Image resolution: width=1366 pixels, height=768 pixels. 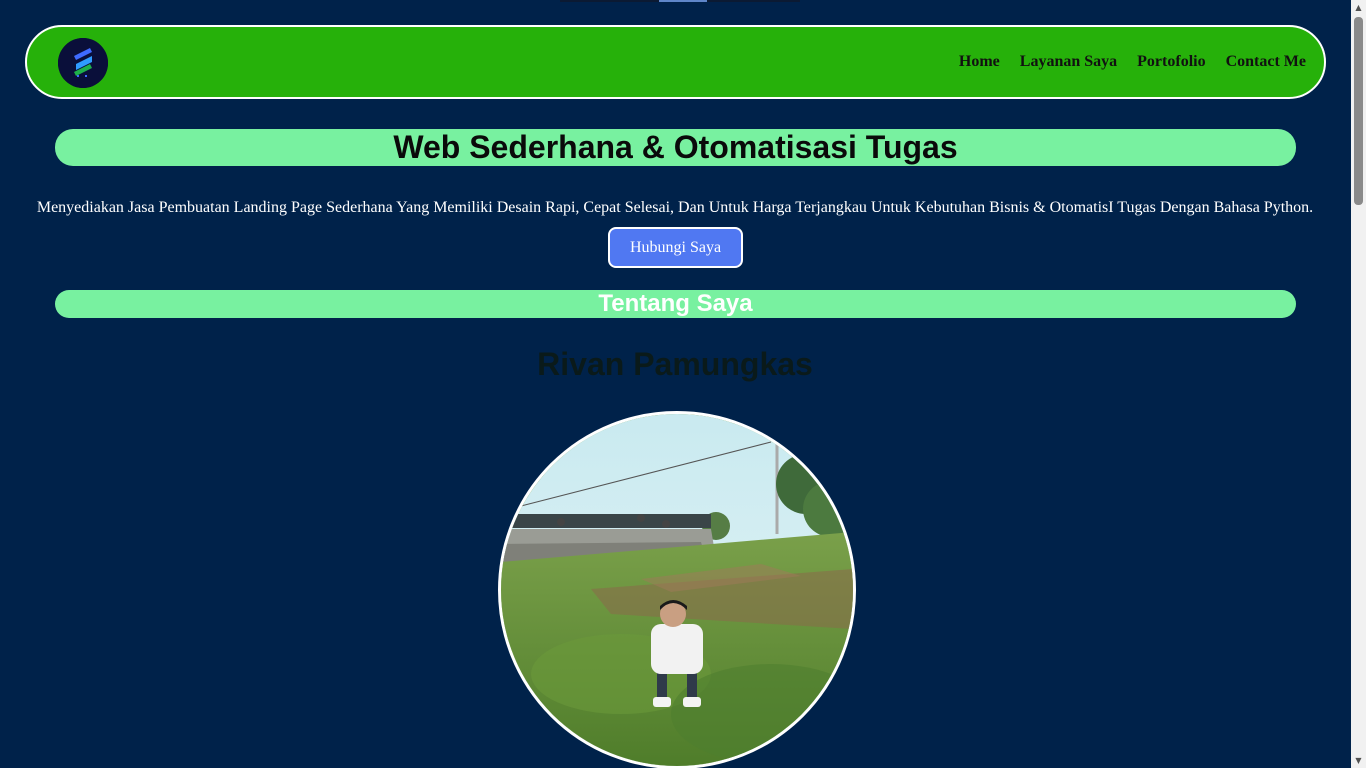 I want to click on vertical-scrollbar: ▲ ▼, so click(x=1358, y=384).